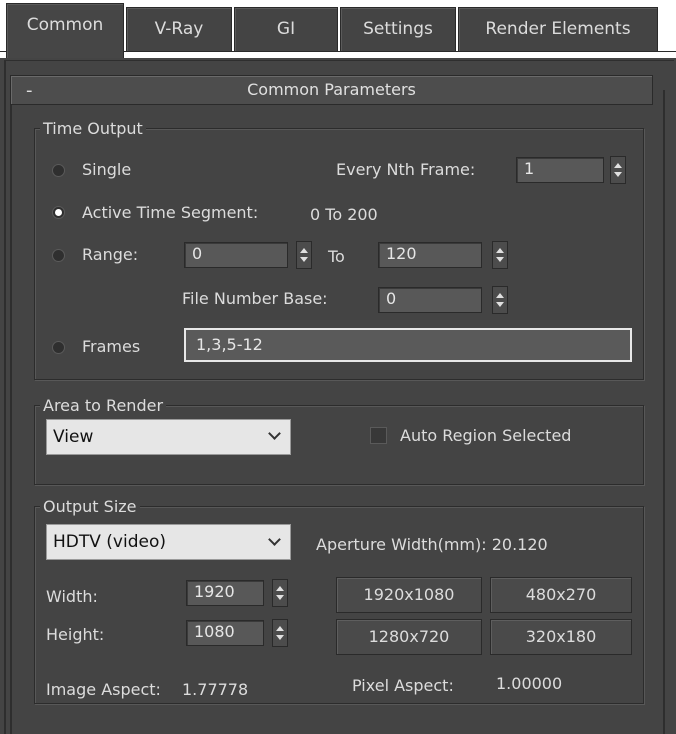  I want to click on width-label: Width:, so click(72, 596).